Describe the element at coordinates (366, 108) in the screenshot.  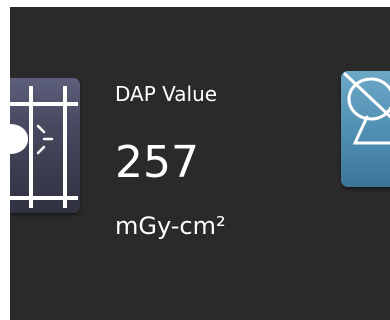
I see `tube-disabled-icon` at that location.